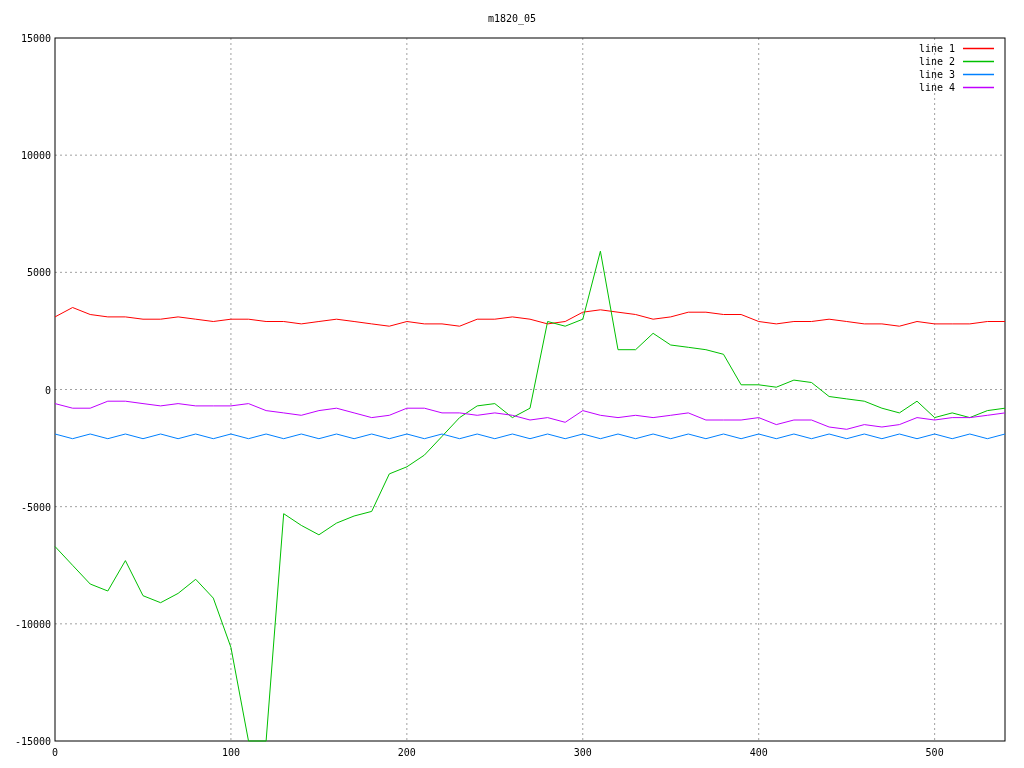  Describe the element at coordinates (32, 741) in the screenshot. I see `y-tick-label: -15000` at that location.